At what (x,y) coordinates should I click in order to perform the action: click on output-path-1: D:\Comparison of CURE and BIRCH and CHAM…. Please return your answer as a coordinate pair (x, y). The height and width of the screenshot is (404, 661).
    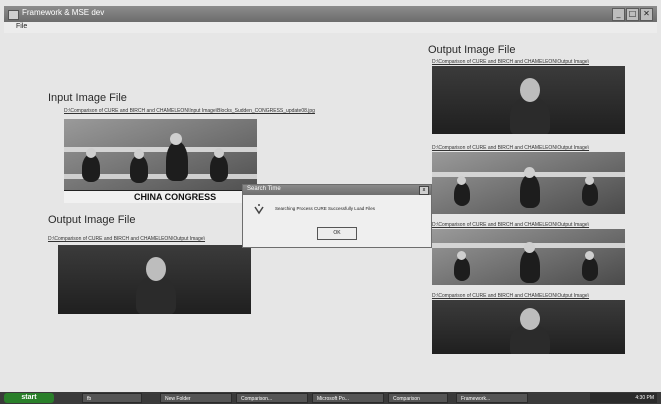
    Looking at the image, I should click on (544, 62).